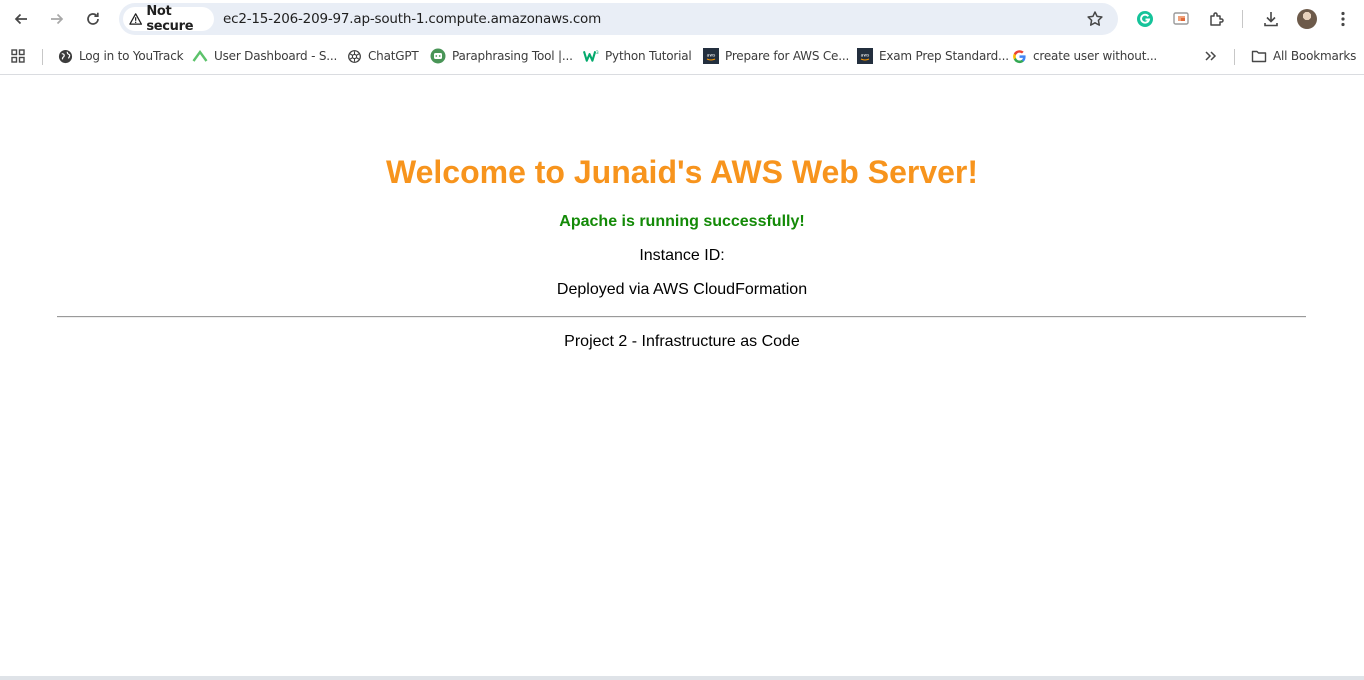 The image size is (1364, 680). What do you see at coordinates (200, 56) in the screenshot?
I see `chevron-logo-icon` at bounding box center [200, 56].